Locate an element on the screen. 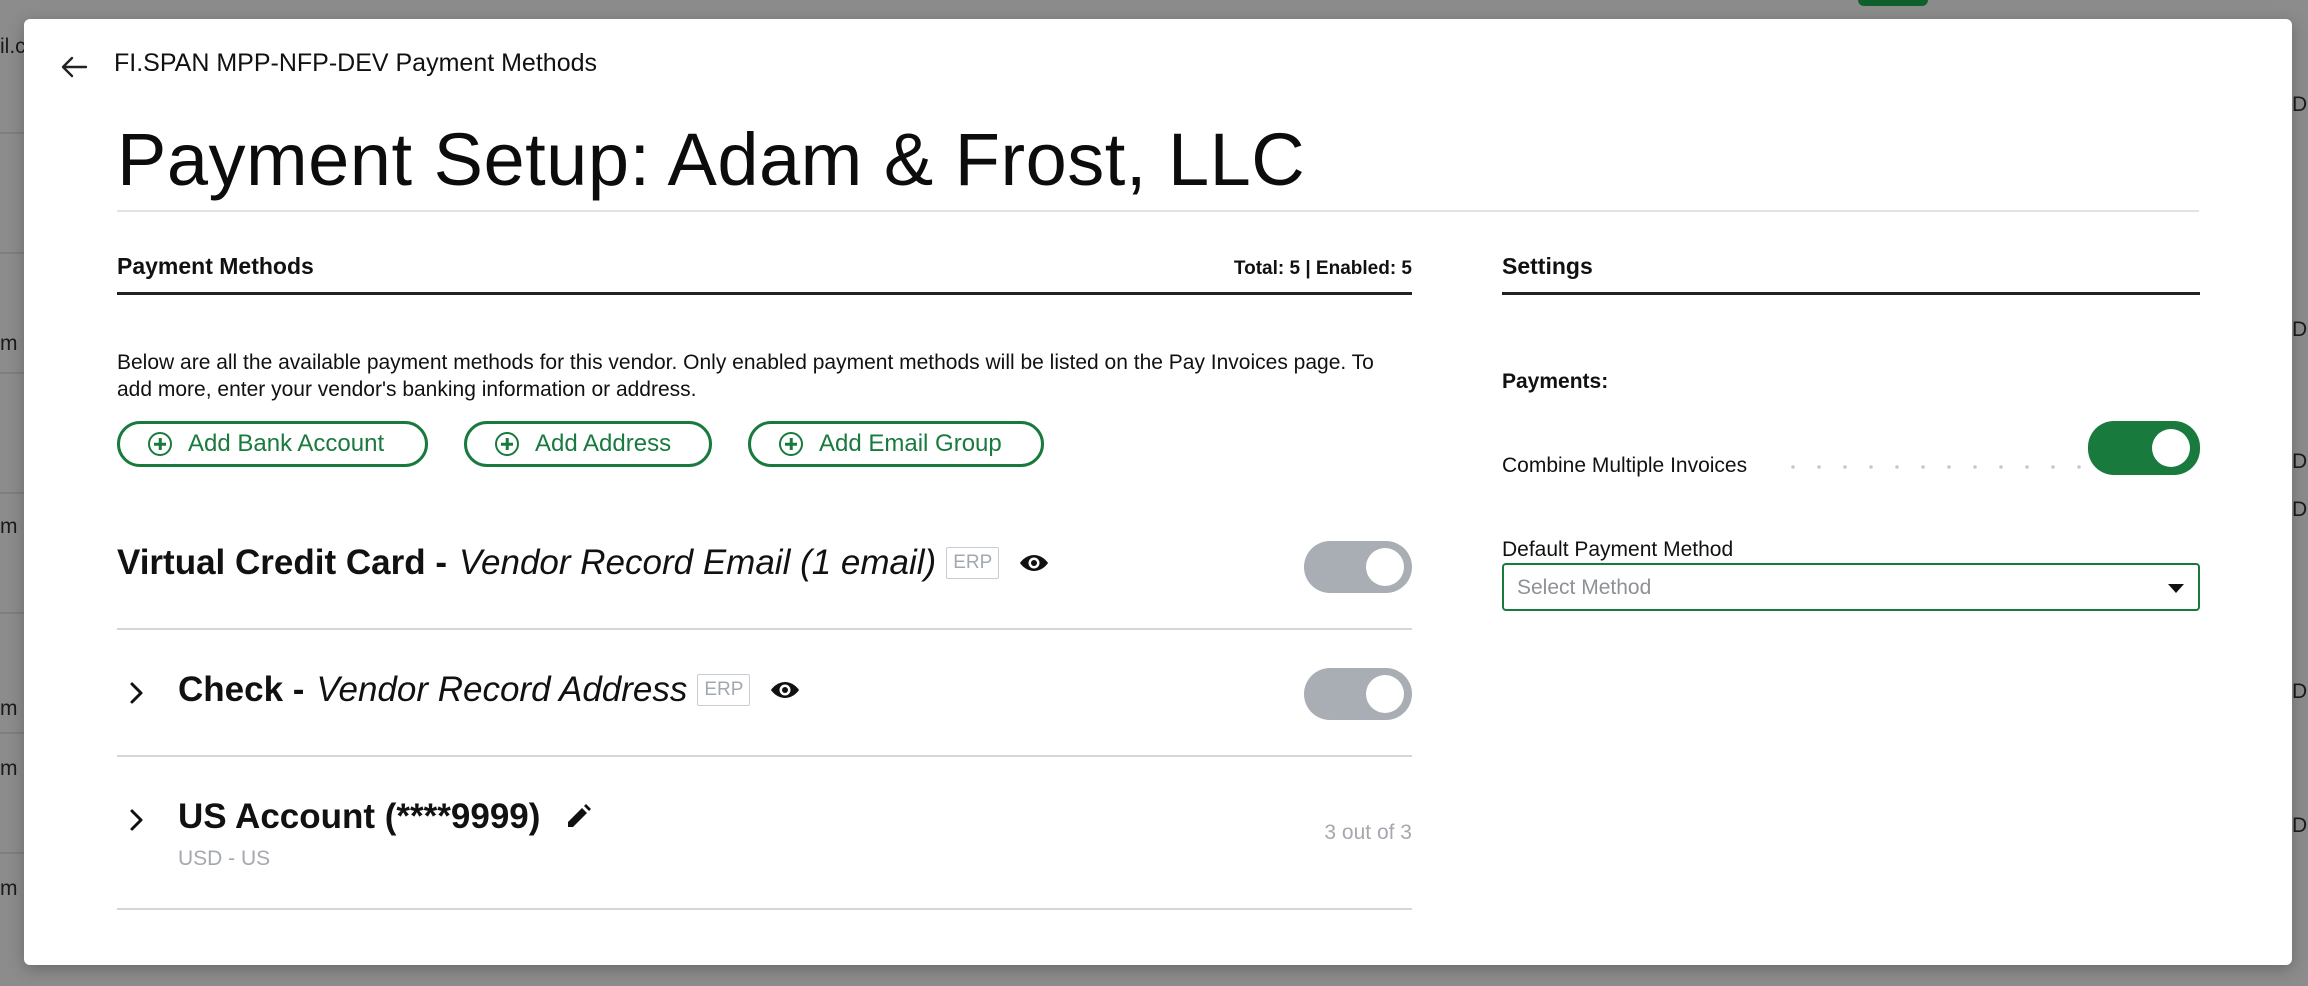 This screenshot has height=986, width=2308. background-cell-text: il.c is located at coordinates (13, 46).